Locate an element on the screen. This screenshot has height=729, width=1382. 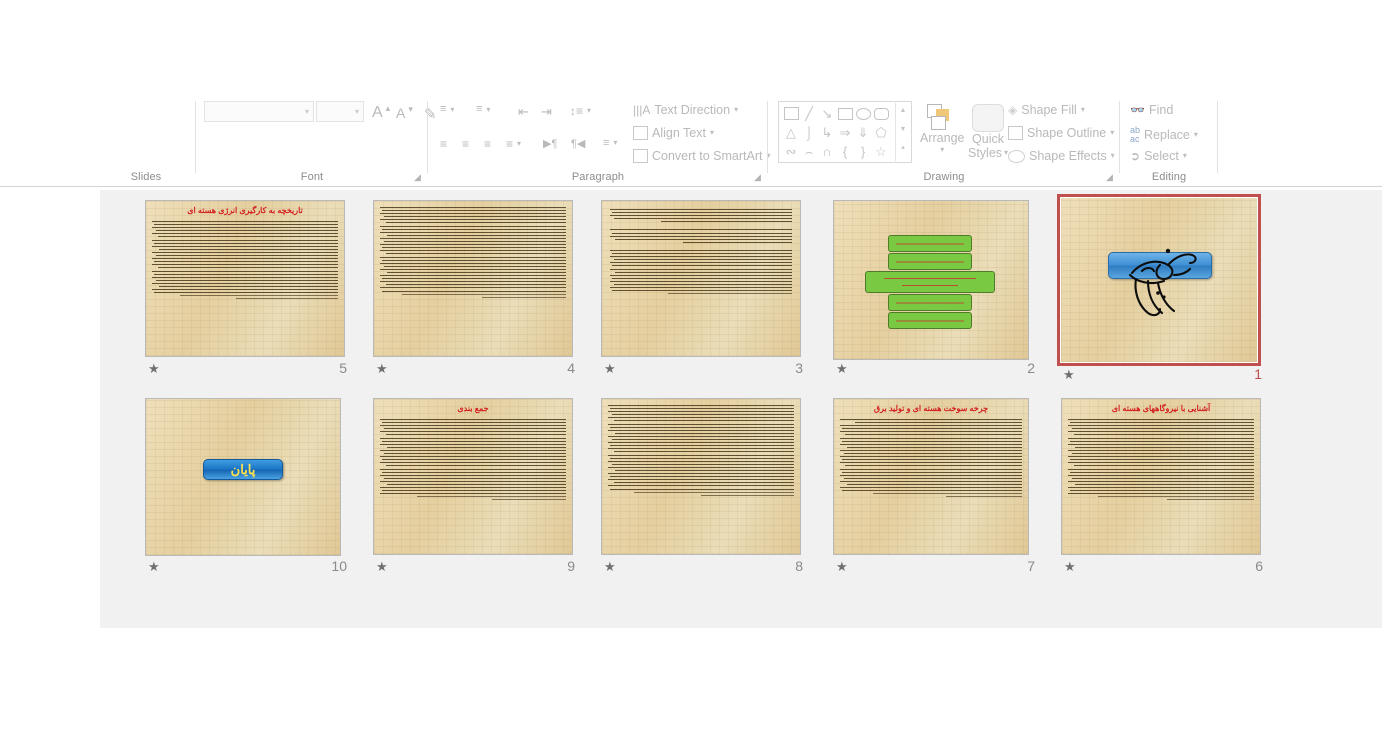
right-arrow-shape: ⇒ is located at coordinates (845, 133).